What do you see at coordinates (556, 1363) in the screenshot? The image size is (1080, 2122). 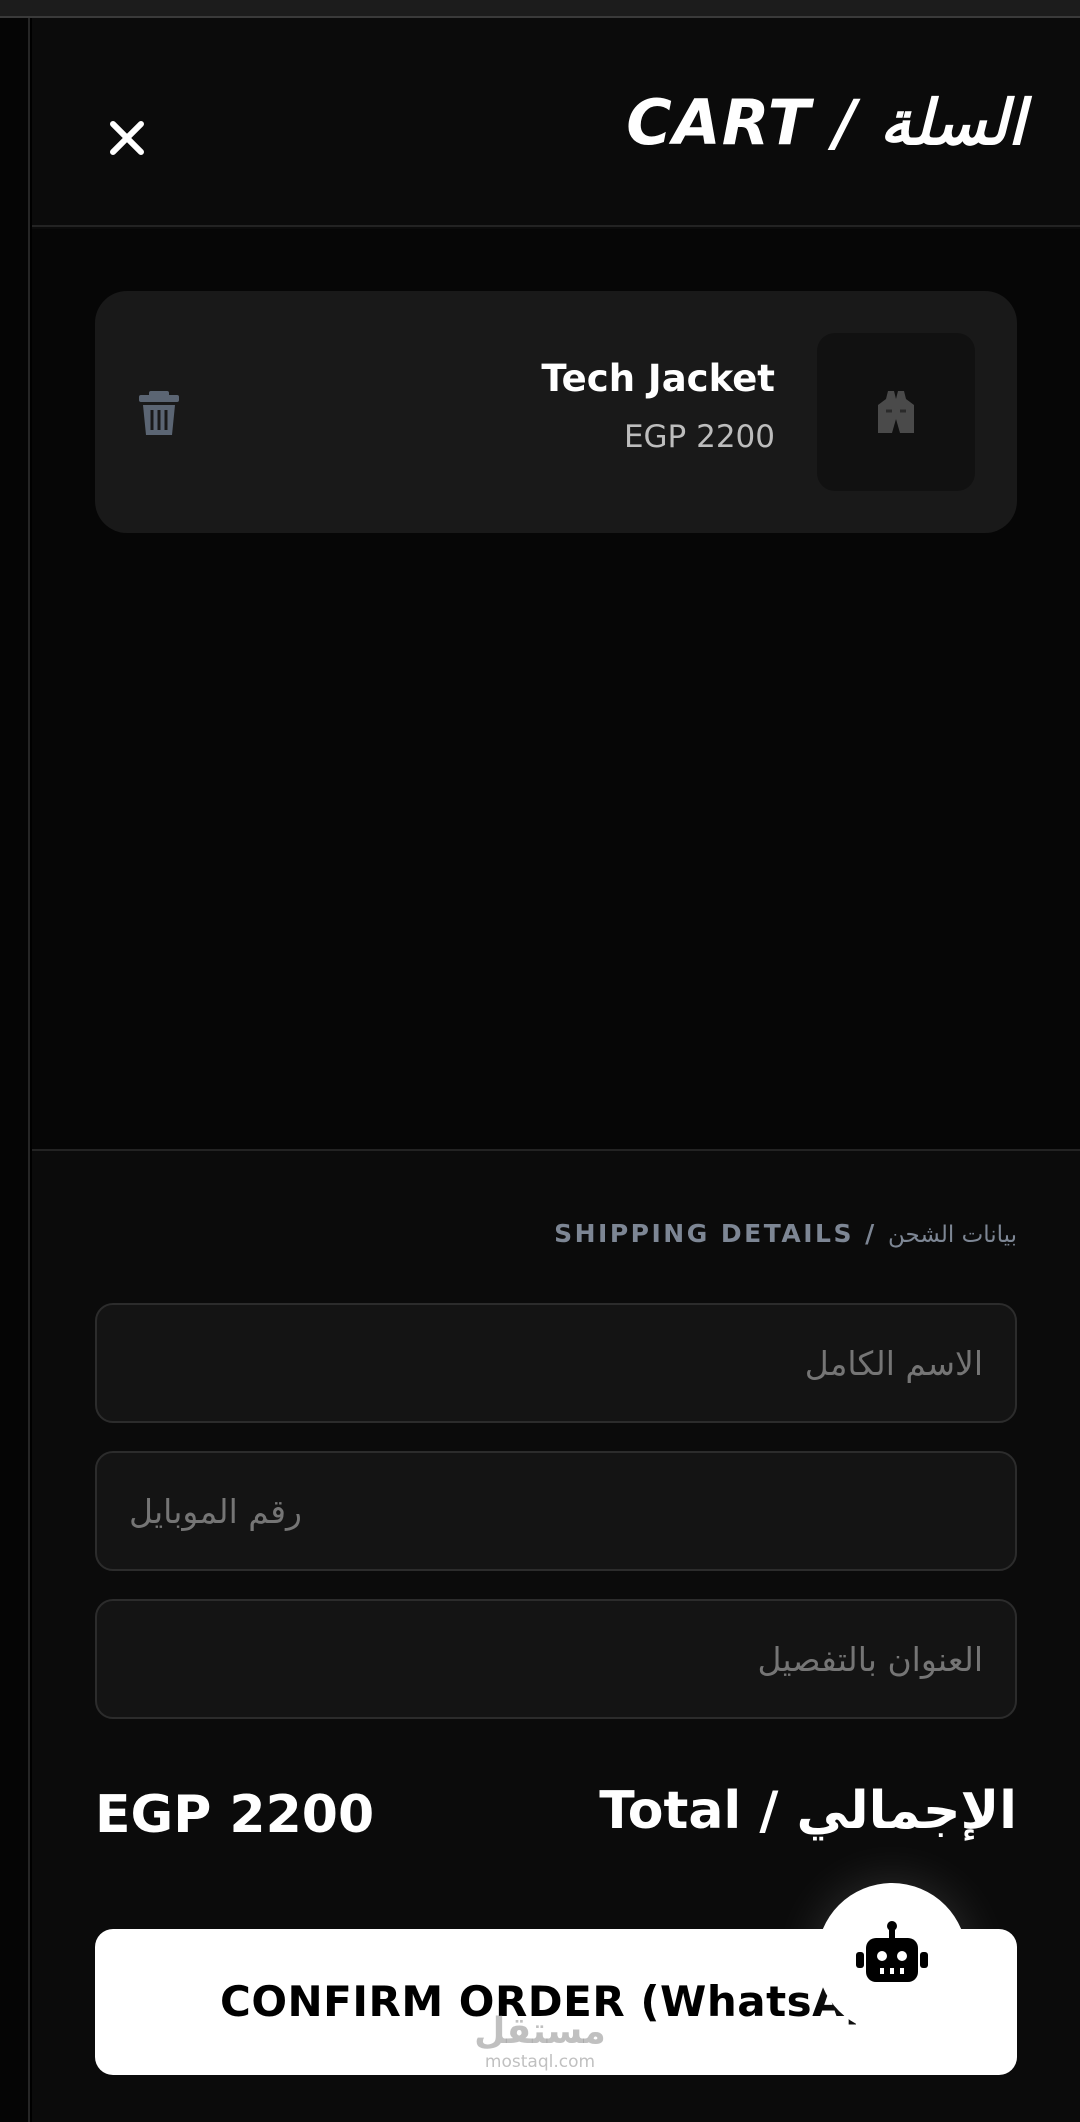 I see `full-name-field` at bounding box center [556, 1363].